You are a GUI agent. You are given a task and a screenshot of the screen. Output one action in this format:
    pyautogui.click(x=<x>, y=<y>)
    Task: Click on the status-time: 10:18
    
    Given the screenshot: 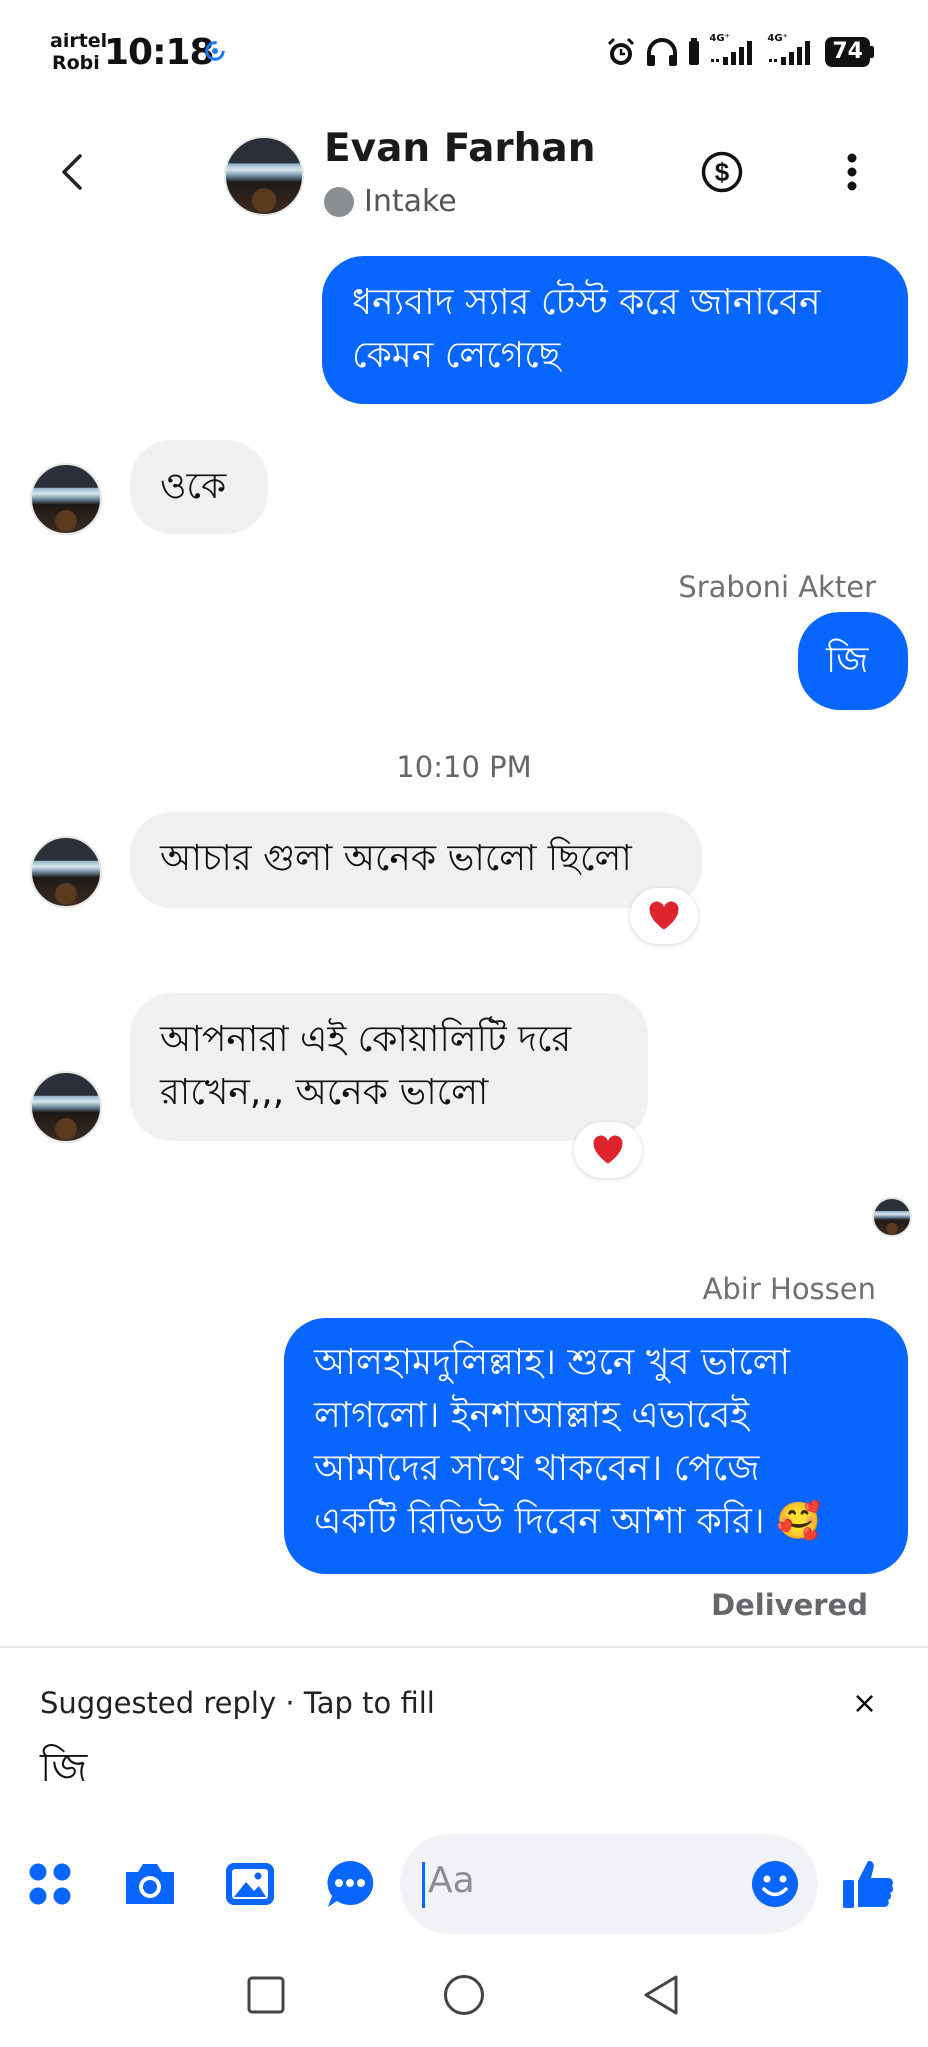 What is the action you would take?
    pyautogui.click(x=159, y=52)
    